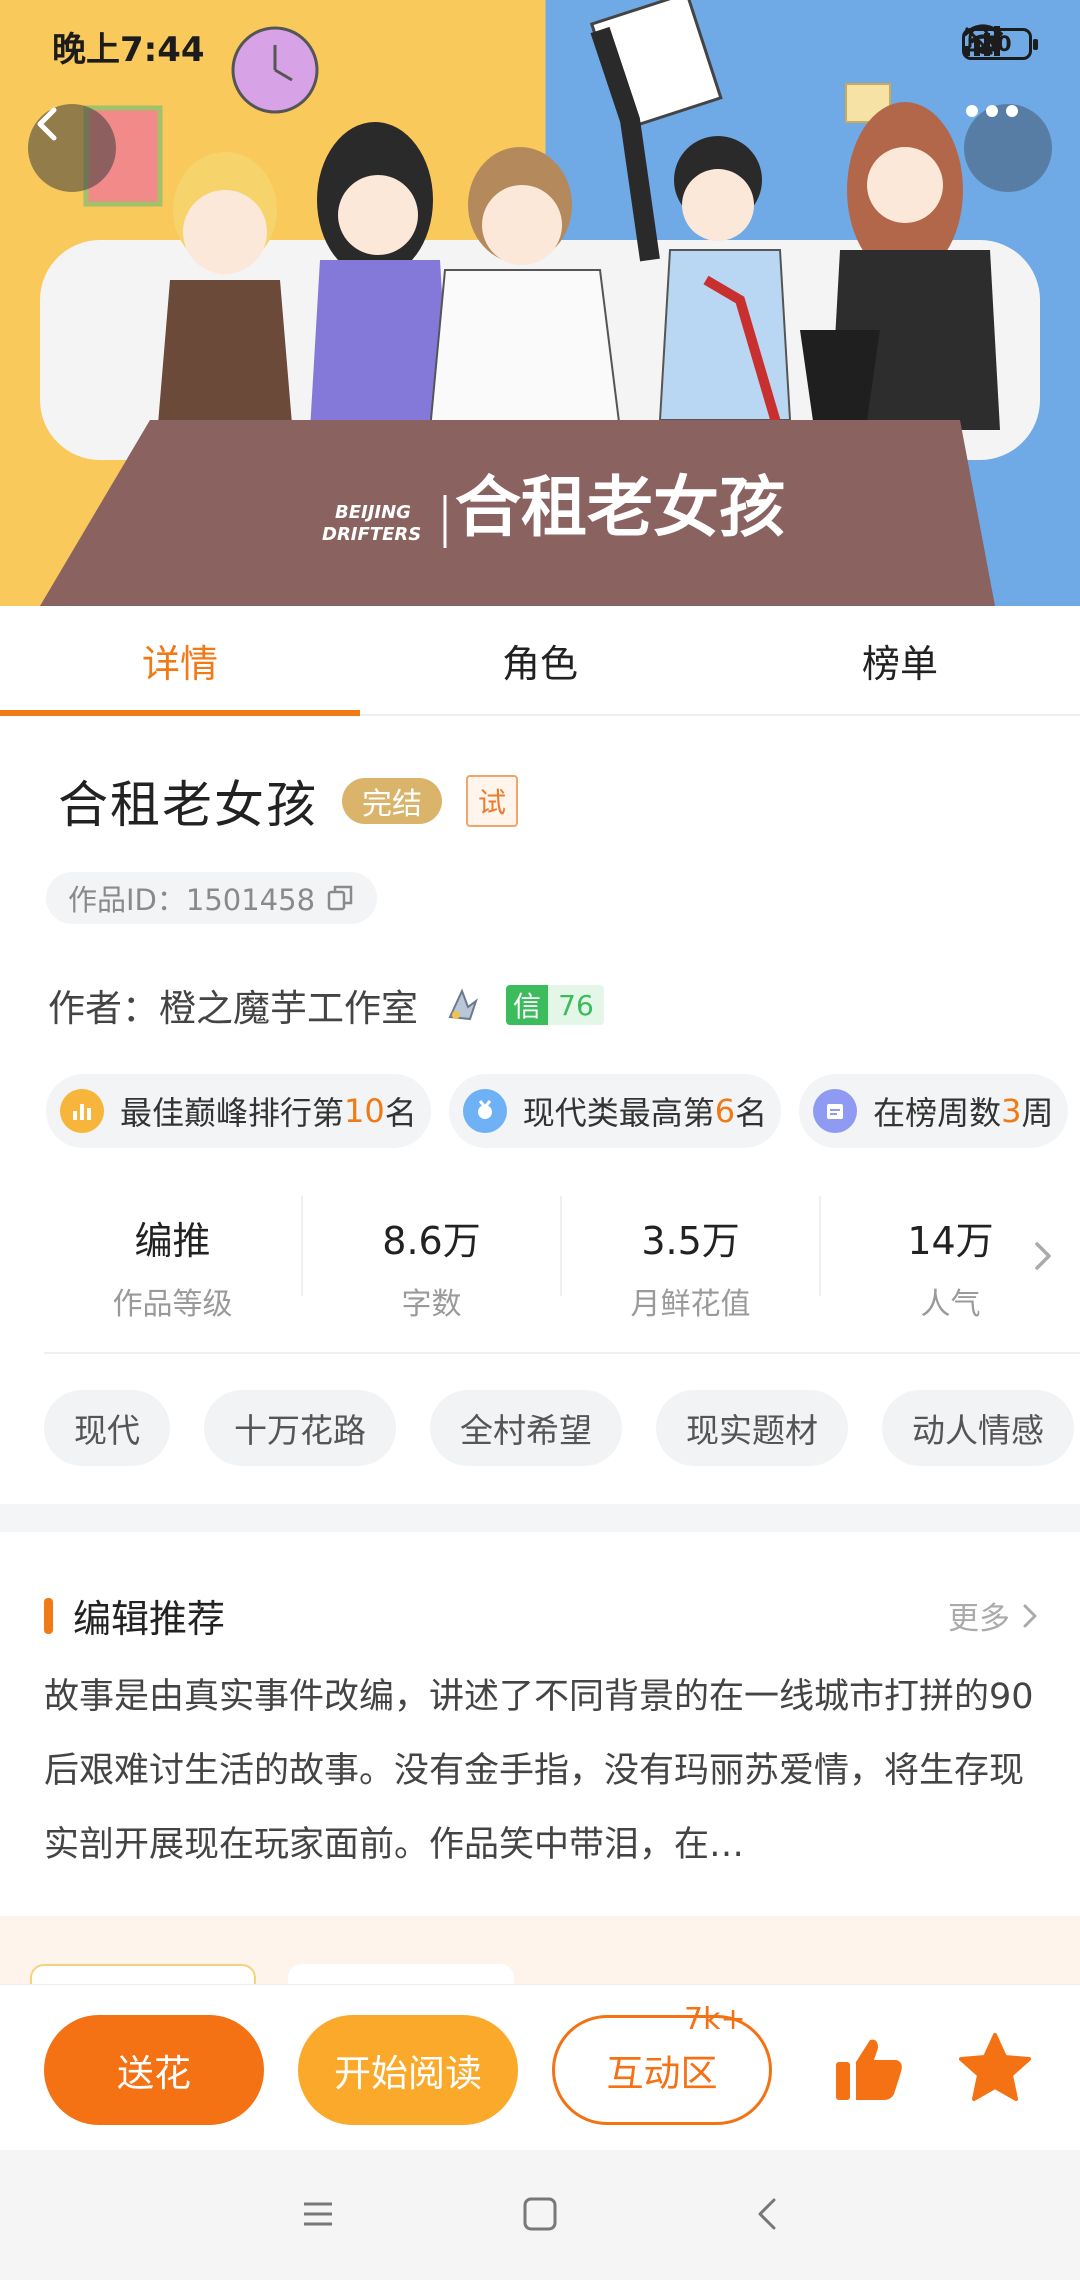 The image size is (1080, 2280). I want to click on rank-weeks-number: 3, so click(1011, 1111).